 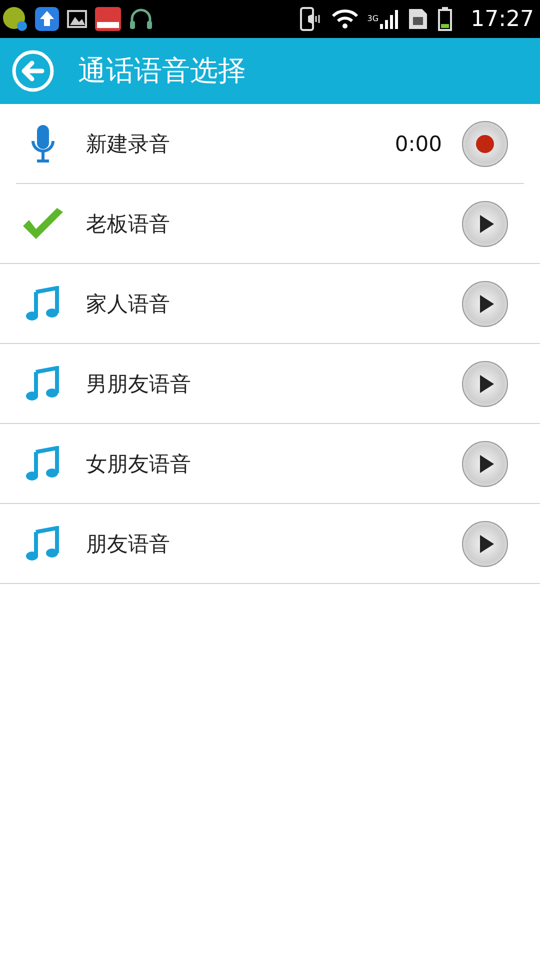 What do you see at coordinates (43, 143) in the screenshot?
I see `microphone-icon` at bounding box center [43, 143].